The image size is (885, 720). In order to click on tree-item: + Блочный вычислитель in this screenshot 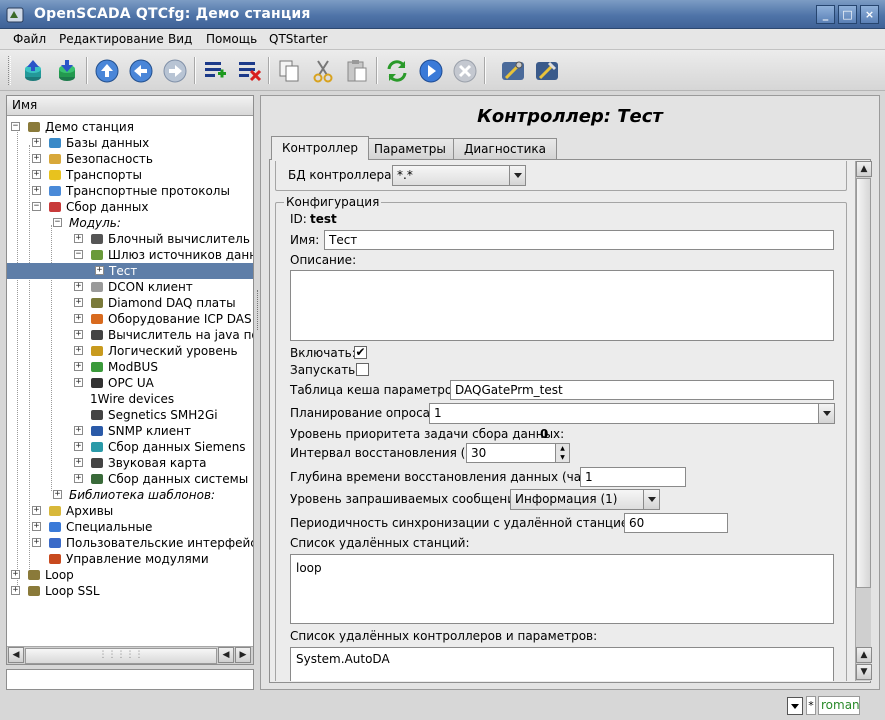, I will do `click(130, 239)`.